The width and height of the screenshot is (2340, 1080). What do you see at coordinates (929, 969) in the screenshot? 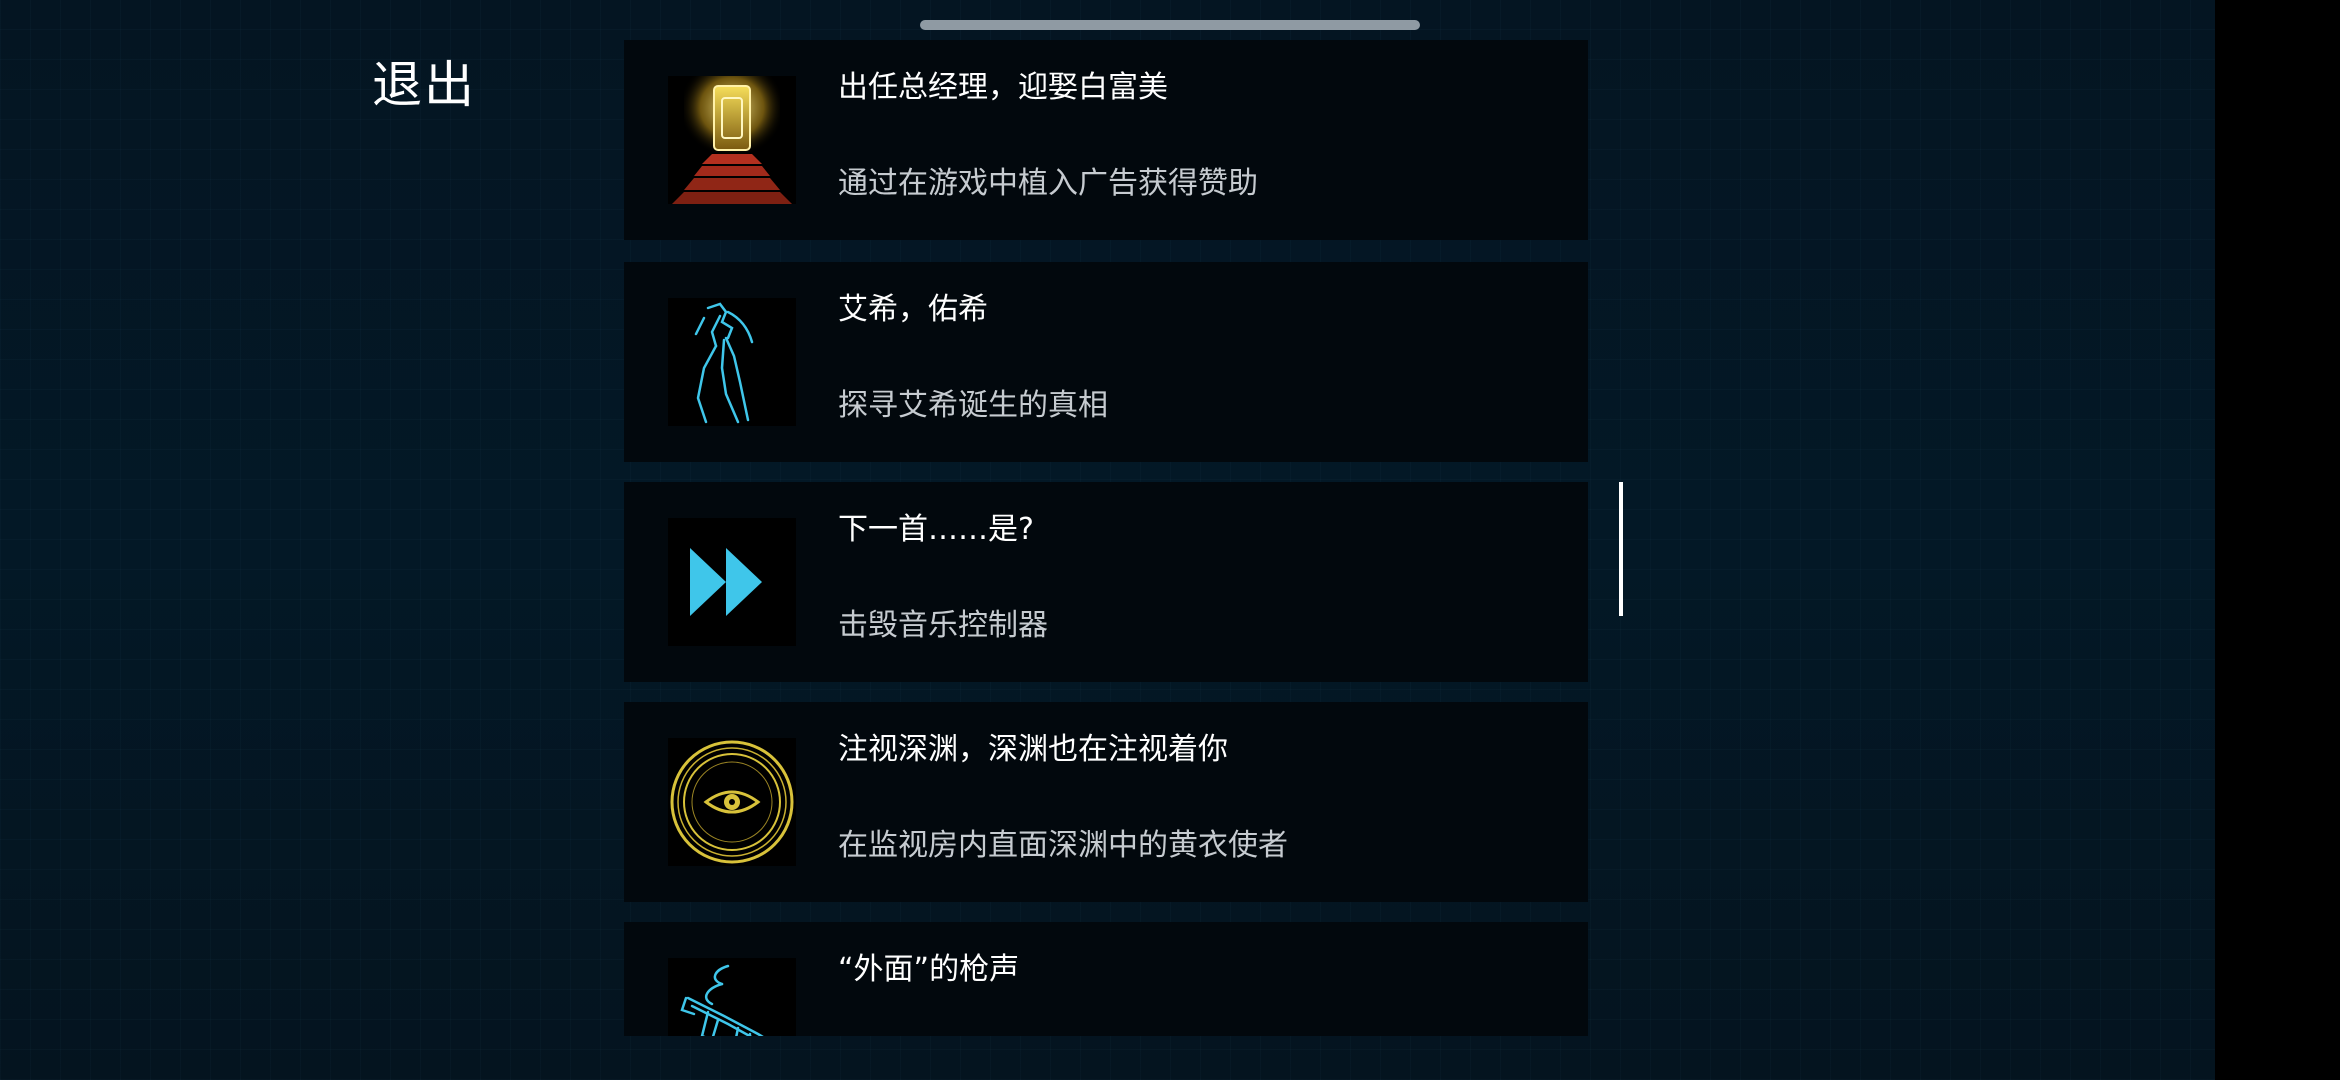
I see `achievement-title: “外面”的枪声` at bounding box center [929, 969].